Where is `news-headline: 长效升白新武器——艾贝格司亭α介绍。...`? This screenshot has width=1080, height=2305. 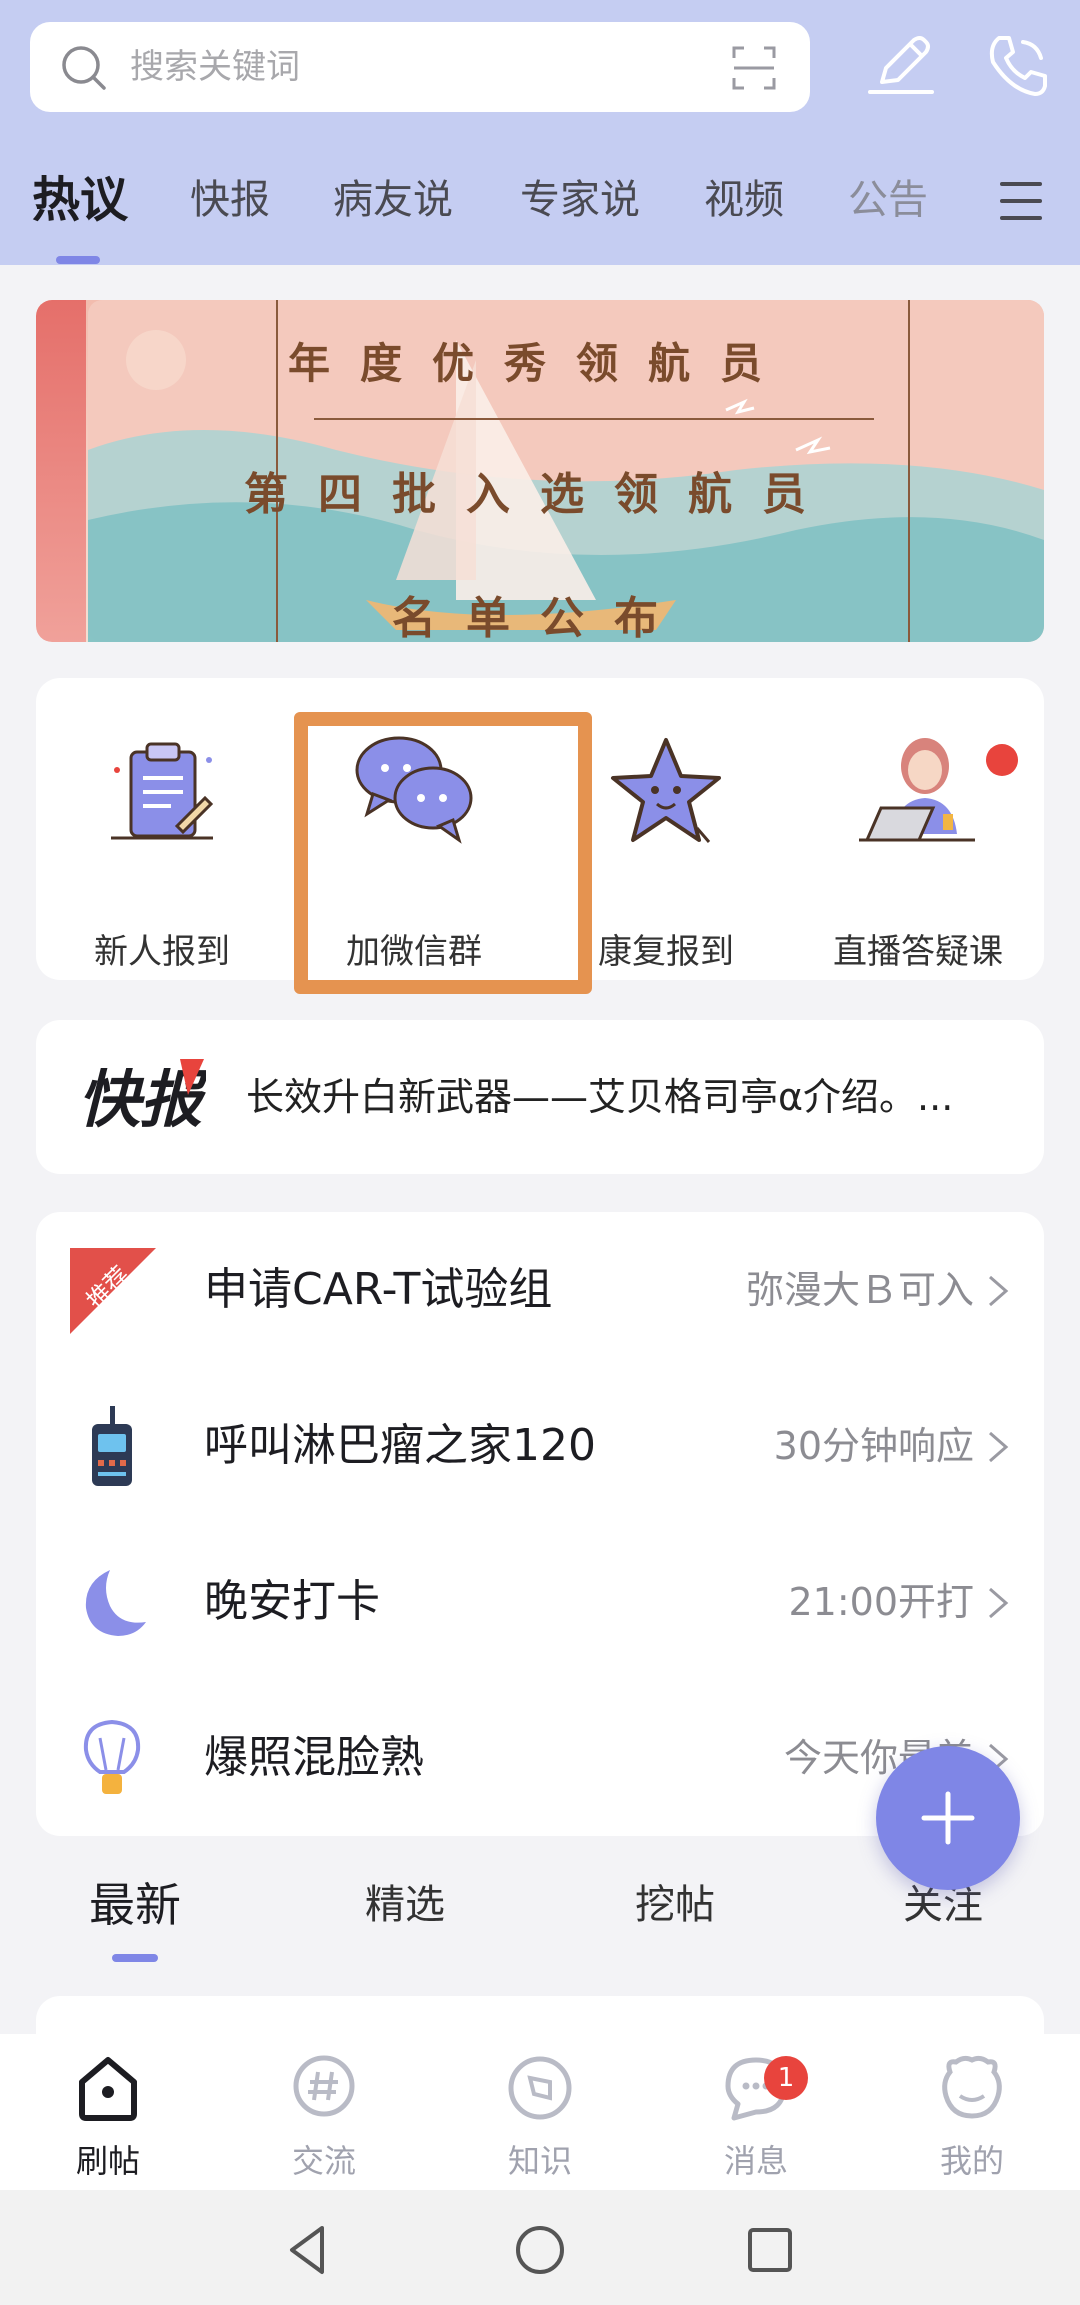
news-headline: 长效升白新武器——艾贝格司亭α介绍。... is located at coordinates (600, 1097).